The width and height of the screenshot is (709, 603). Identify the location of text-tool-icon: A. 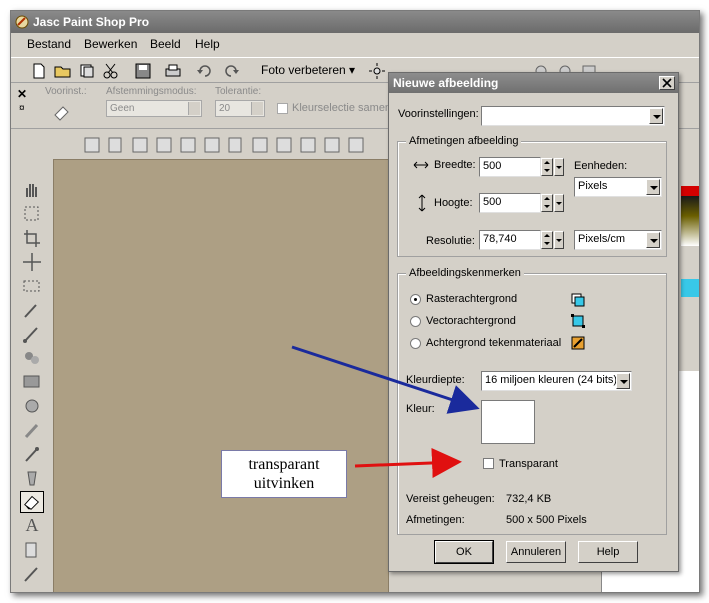
(32, 526).